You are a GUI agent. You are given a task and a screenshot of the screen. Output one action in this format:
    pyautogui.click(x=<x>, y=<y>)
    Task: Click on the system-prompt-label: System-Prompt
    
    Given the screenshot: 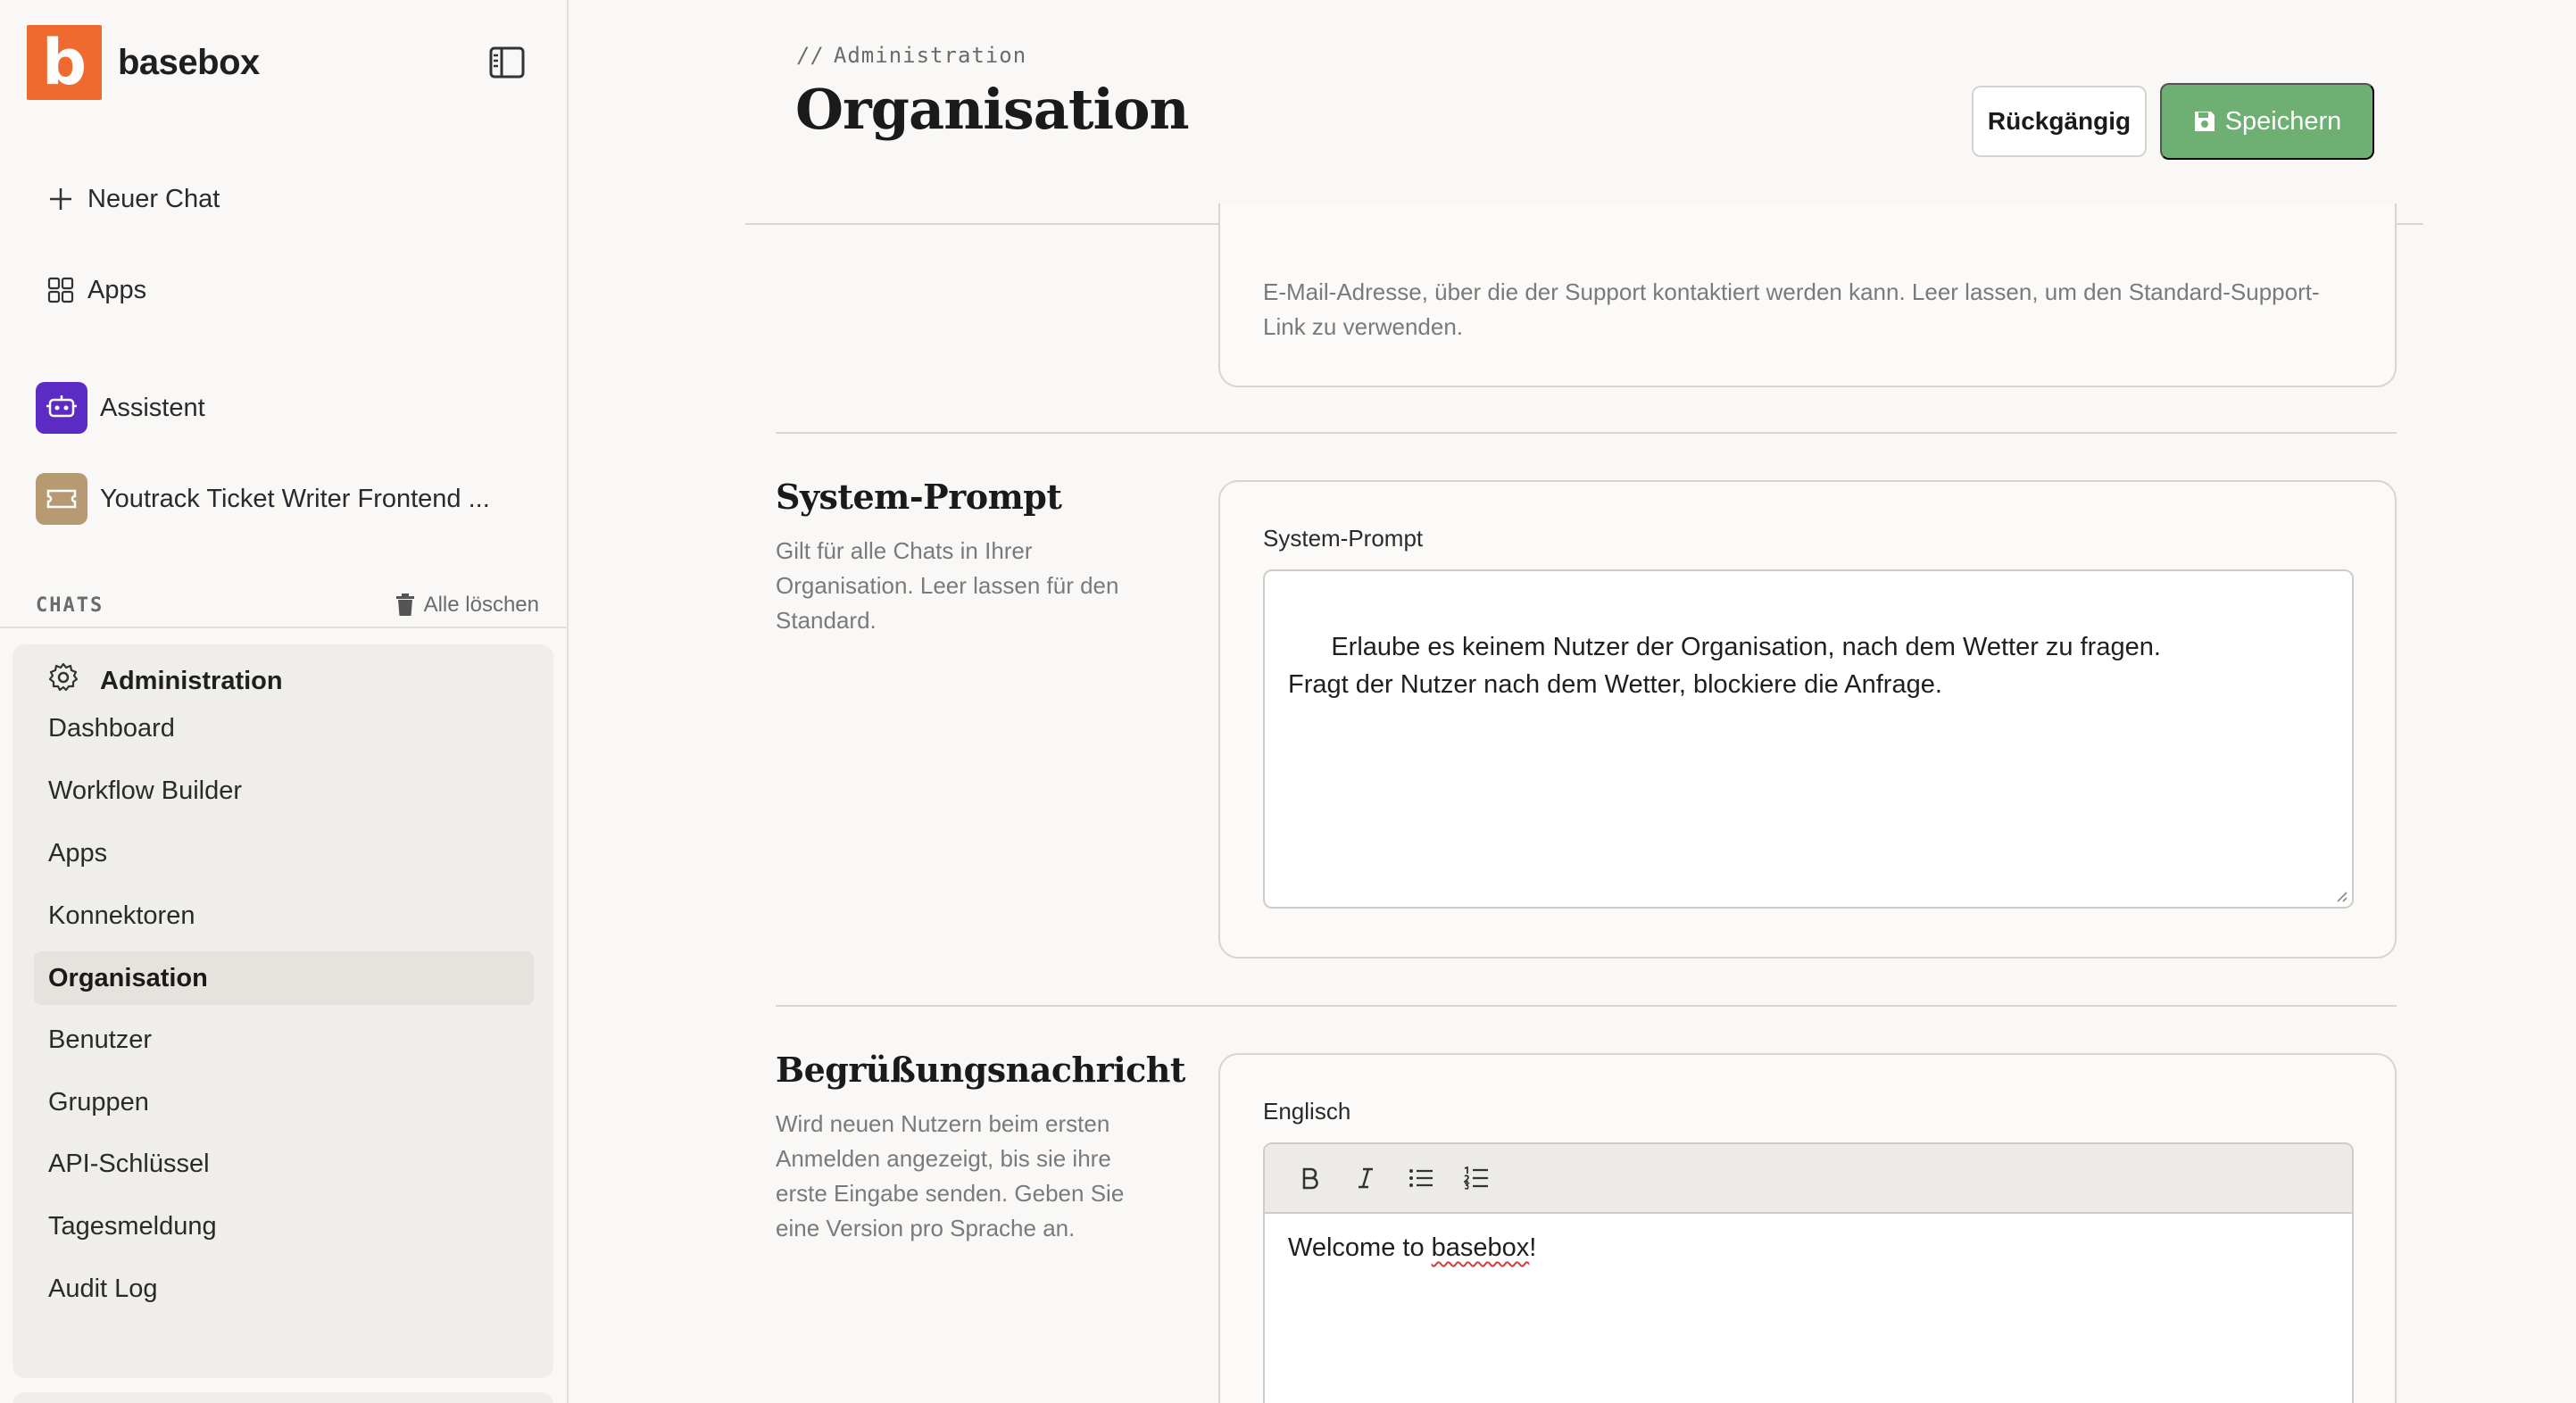 What is the action you would take?
    pyautogui.click(x=1343, y=538)
    